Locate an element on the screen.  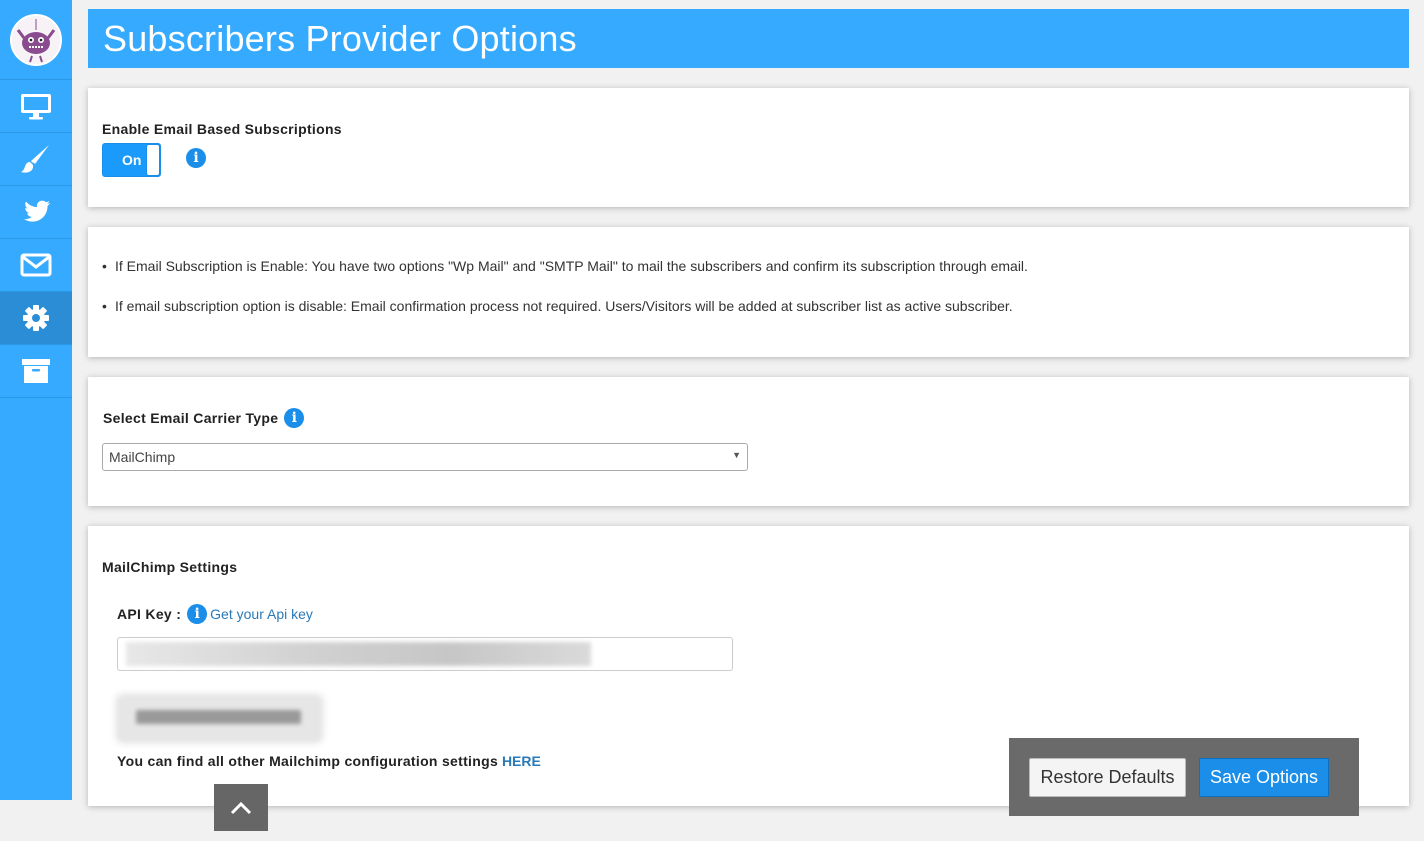
sidebar-item-display is located at coordinates (36, 106).